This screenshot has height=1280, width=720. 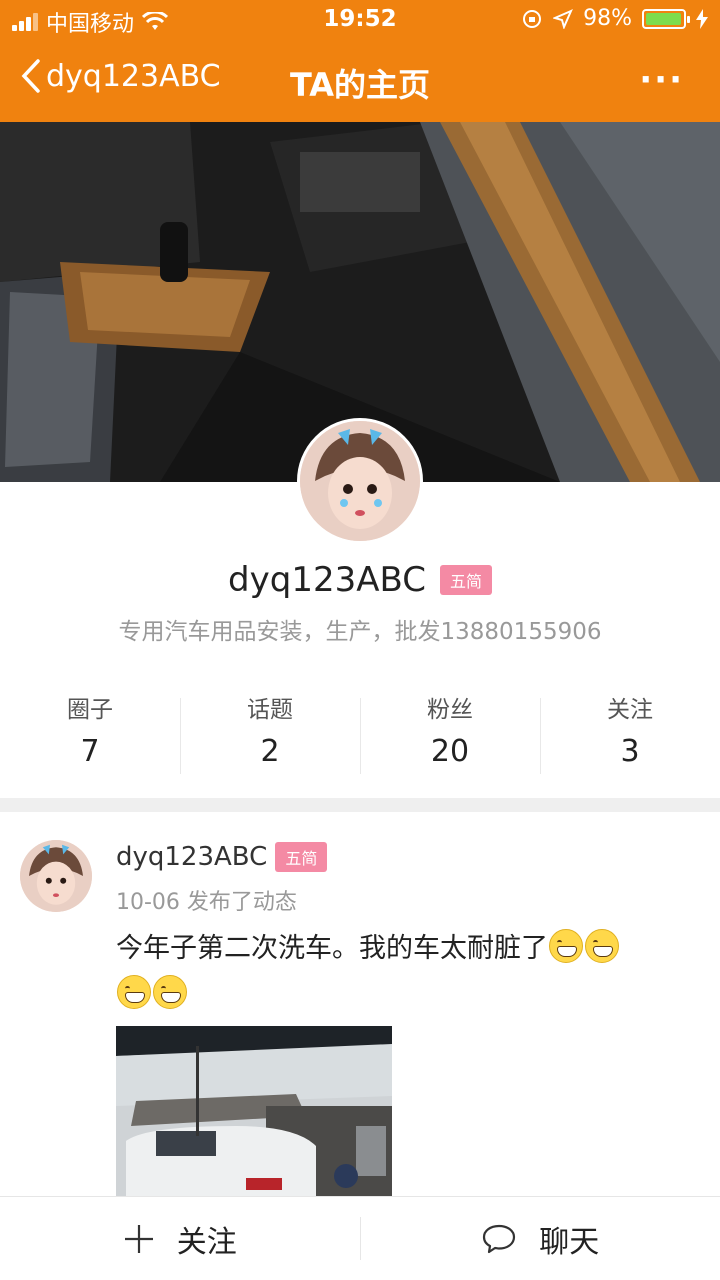 I want to click on back-button: dyq123ABC, so click(x=120, y=76).